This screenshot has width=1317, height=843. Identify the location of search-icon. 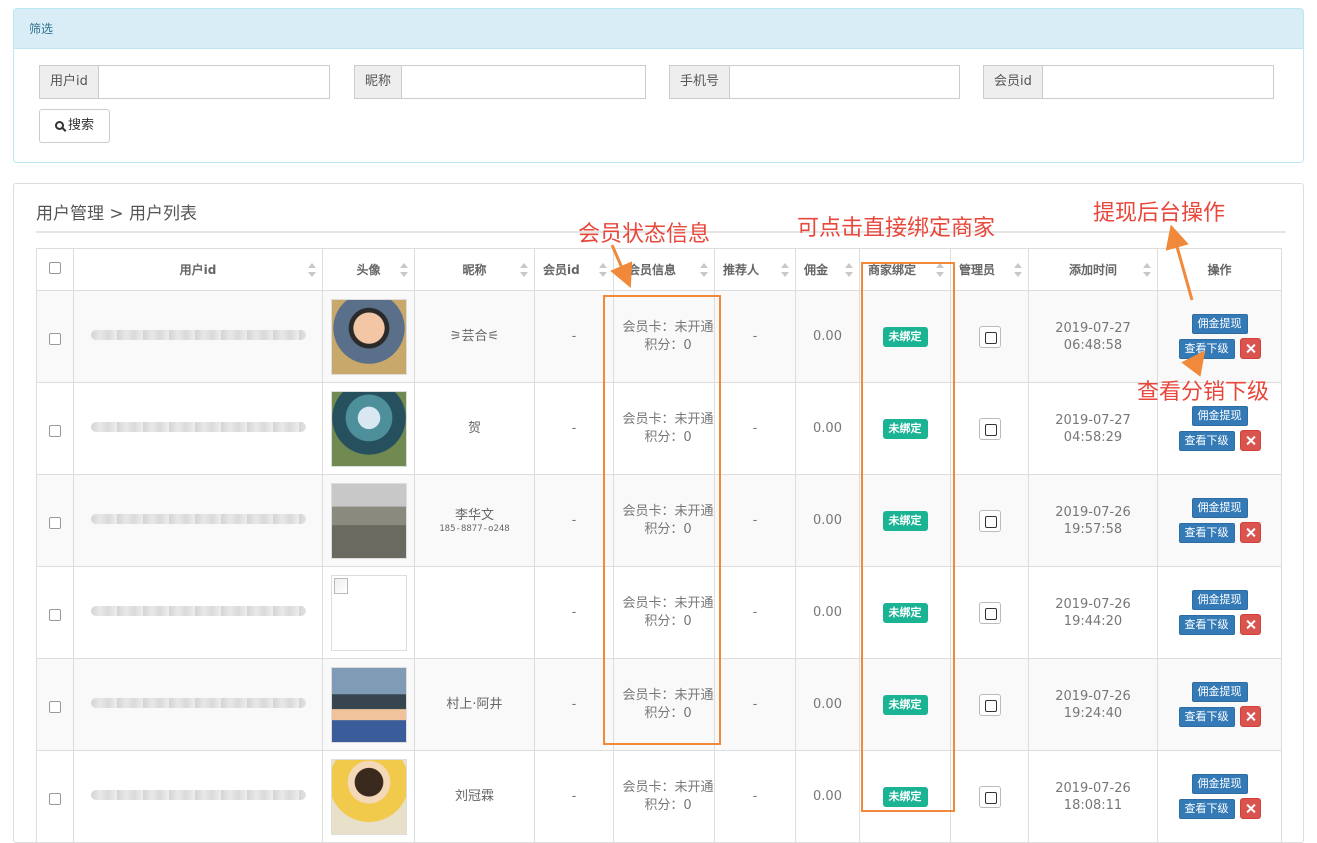
(59, 125).